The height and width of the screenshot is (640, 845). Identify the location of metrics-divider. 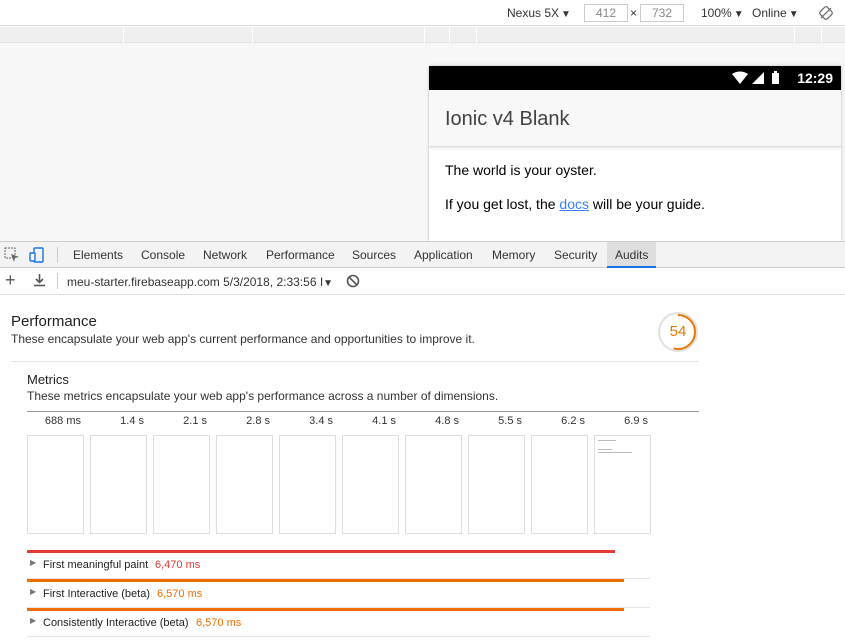
(363, 411).